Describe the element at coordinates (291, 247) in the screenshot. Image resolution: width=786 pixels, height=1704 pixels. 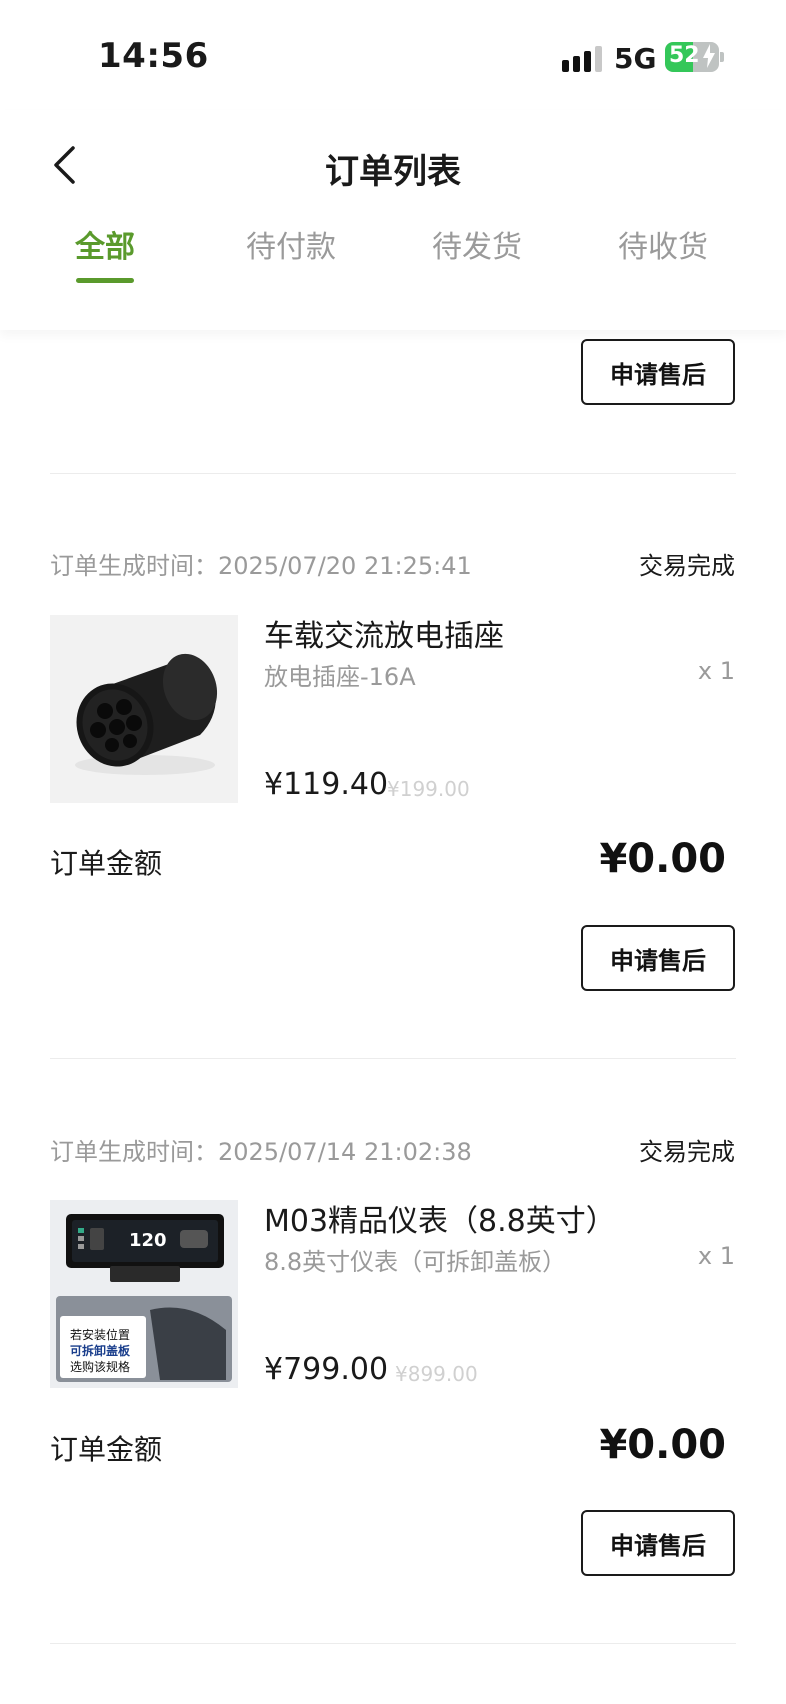
I see `tab-label: 待付款` at that location.